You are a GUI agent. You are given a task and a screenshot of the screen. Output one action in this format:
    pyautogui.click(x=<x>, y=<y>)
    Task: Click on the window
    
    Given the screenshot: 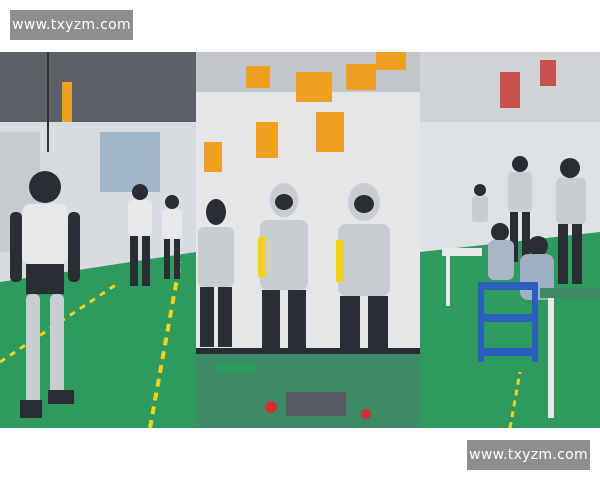 What is the action you would take?
    pyautogui.click(x=130, y=162)
    